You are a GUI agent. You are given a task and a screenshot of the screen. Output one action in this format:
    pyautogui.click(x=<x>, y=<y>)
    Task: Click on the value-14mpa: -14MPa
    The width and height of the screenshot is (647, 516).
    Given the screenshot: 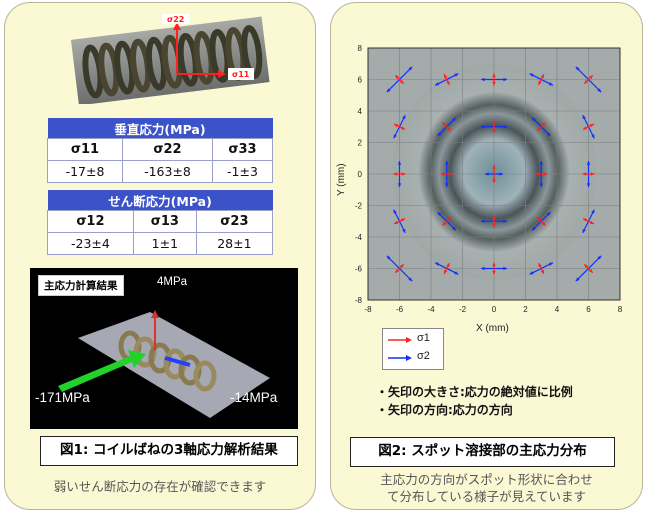 What is the action you would take?
    pyautogui.click(x=254, y=397)
    